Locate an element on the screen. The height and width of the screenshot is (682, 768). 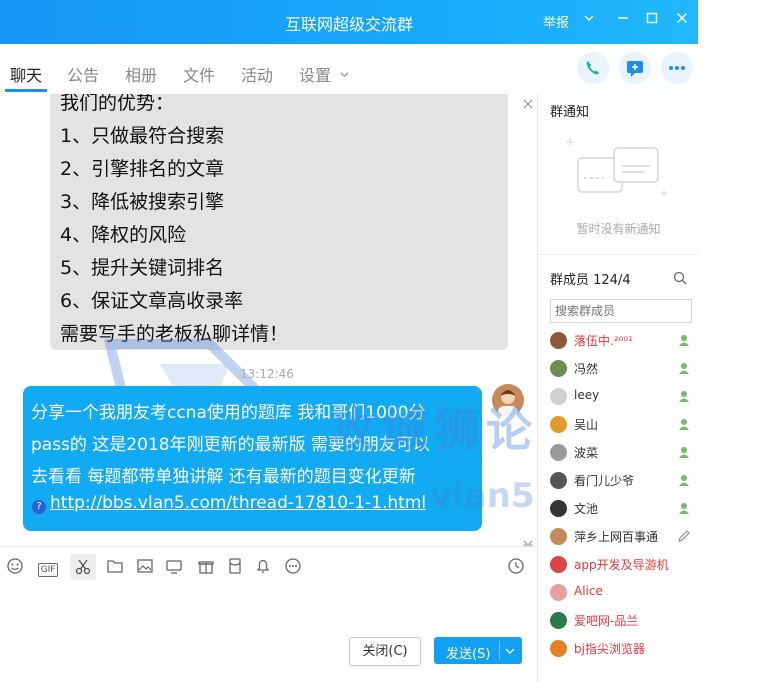
more-options-icon is located at coordinates (293, 567).